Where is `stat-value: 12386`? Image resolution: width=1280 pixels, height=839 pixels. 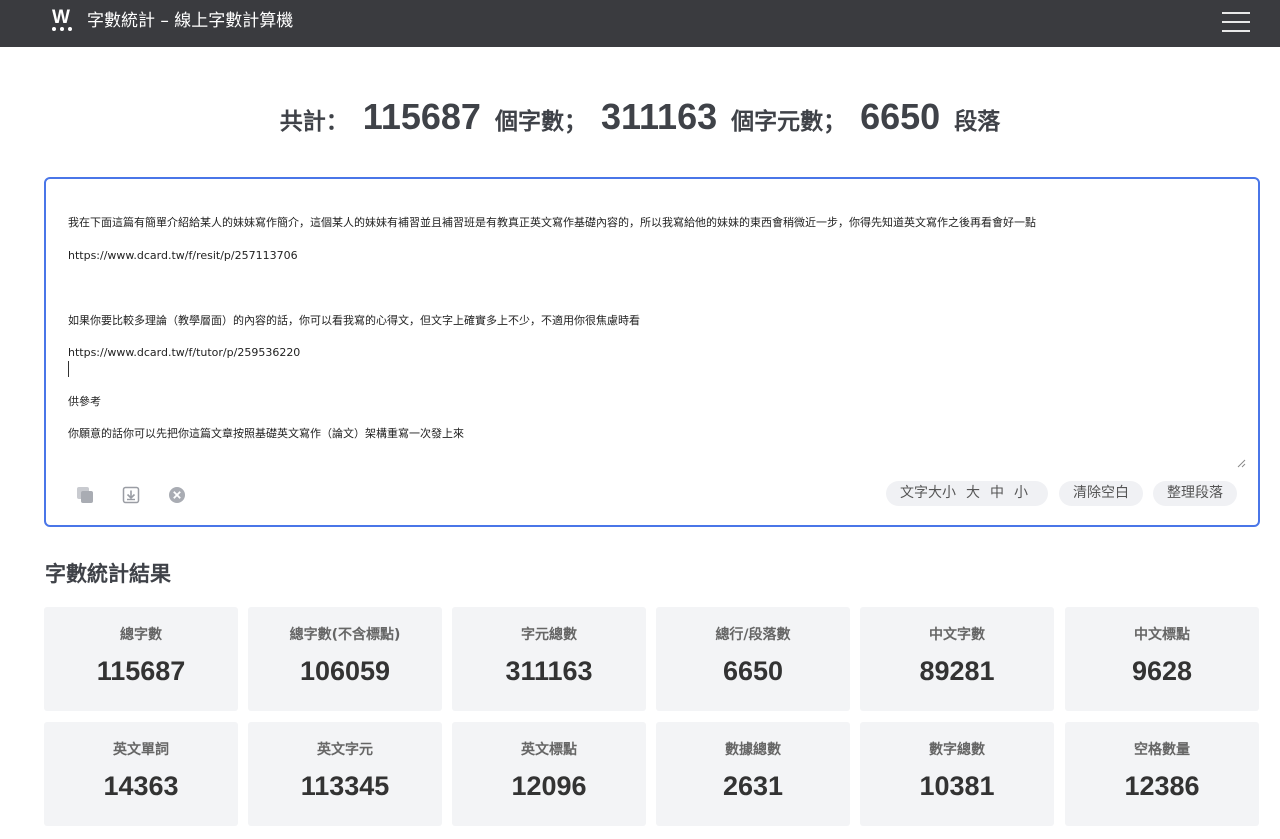
stat-value: 12386 is located at coordinates (1162, 786).